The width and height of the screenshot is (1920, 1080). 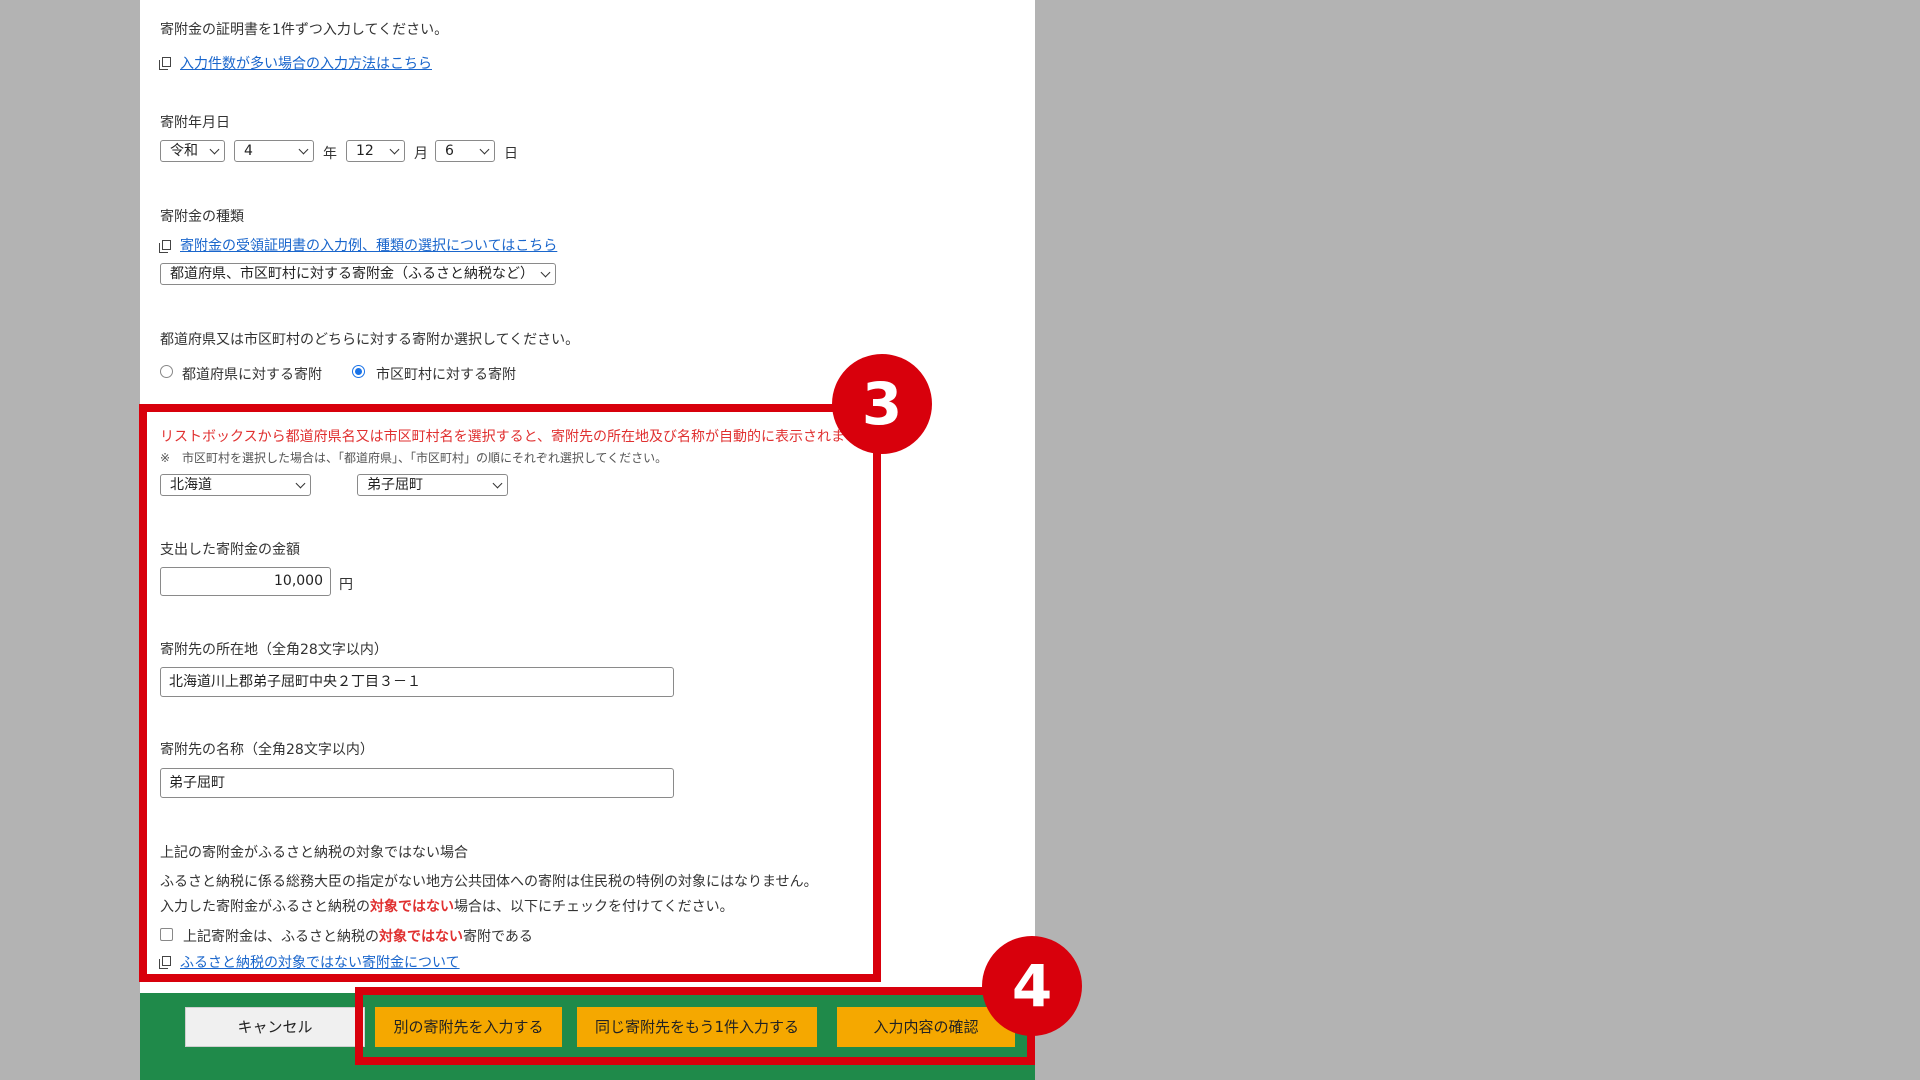 I want to click on prefecture-select: 北海道, so click(x=235, y=485).